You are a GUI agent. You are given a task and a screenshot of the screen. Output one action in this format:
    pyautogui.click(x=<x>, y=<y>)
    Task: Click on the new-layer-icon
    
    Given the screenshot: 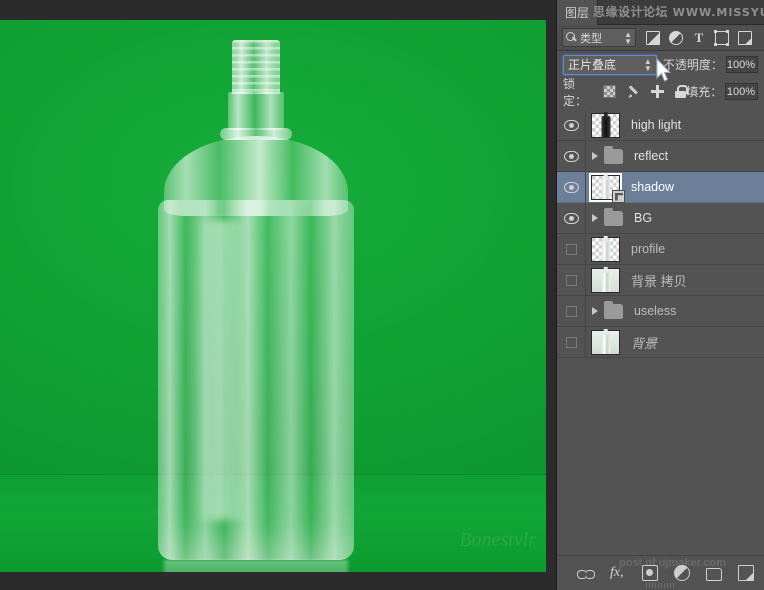 What is the action you would take?
    pyautogui.click(x=746, y=573)
    